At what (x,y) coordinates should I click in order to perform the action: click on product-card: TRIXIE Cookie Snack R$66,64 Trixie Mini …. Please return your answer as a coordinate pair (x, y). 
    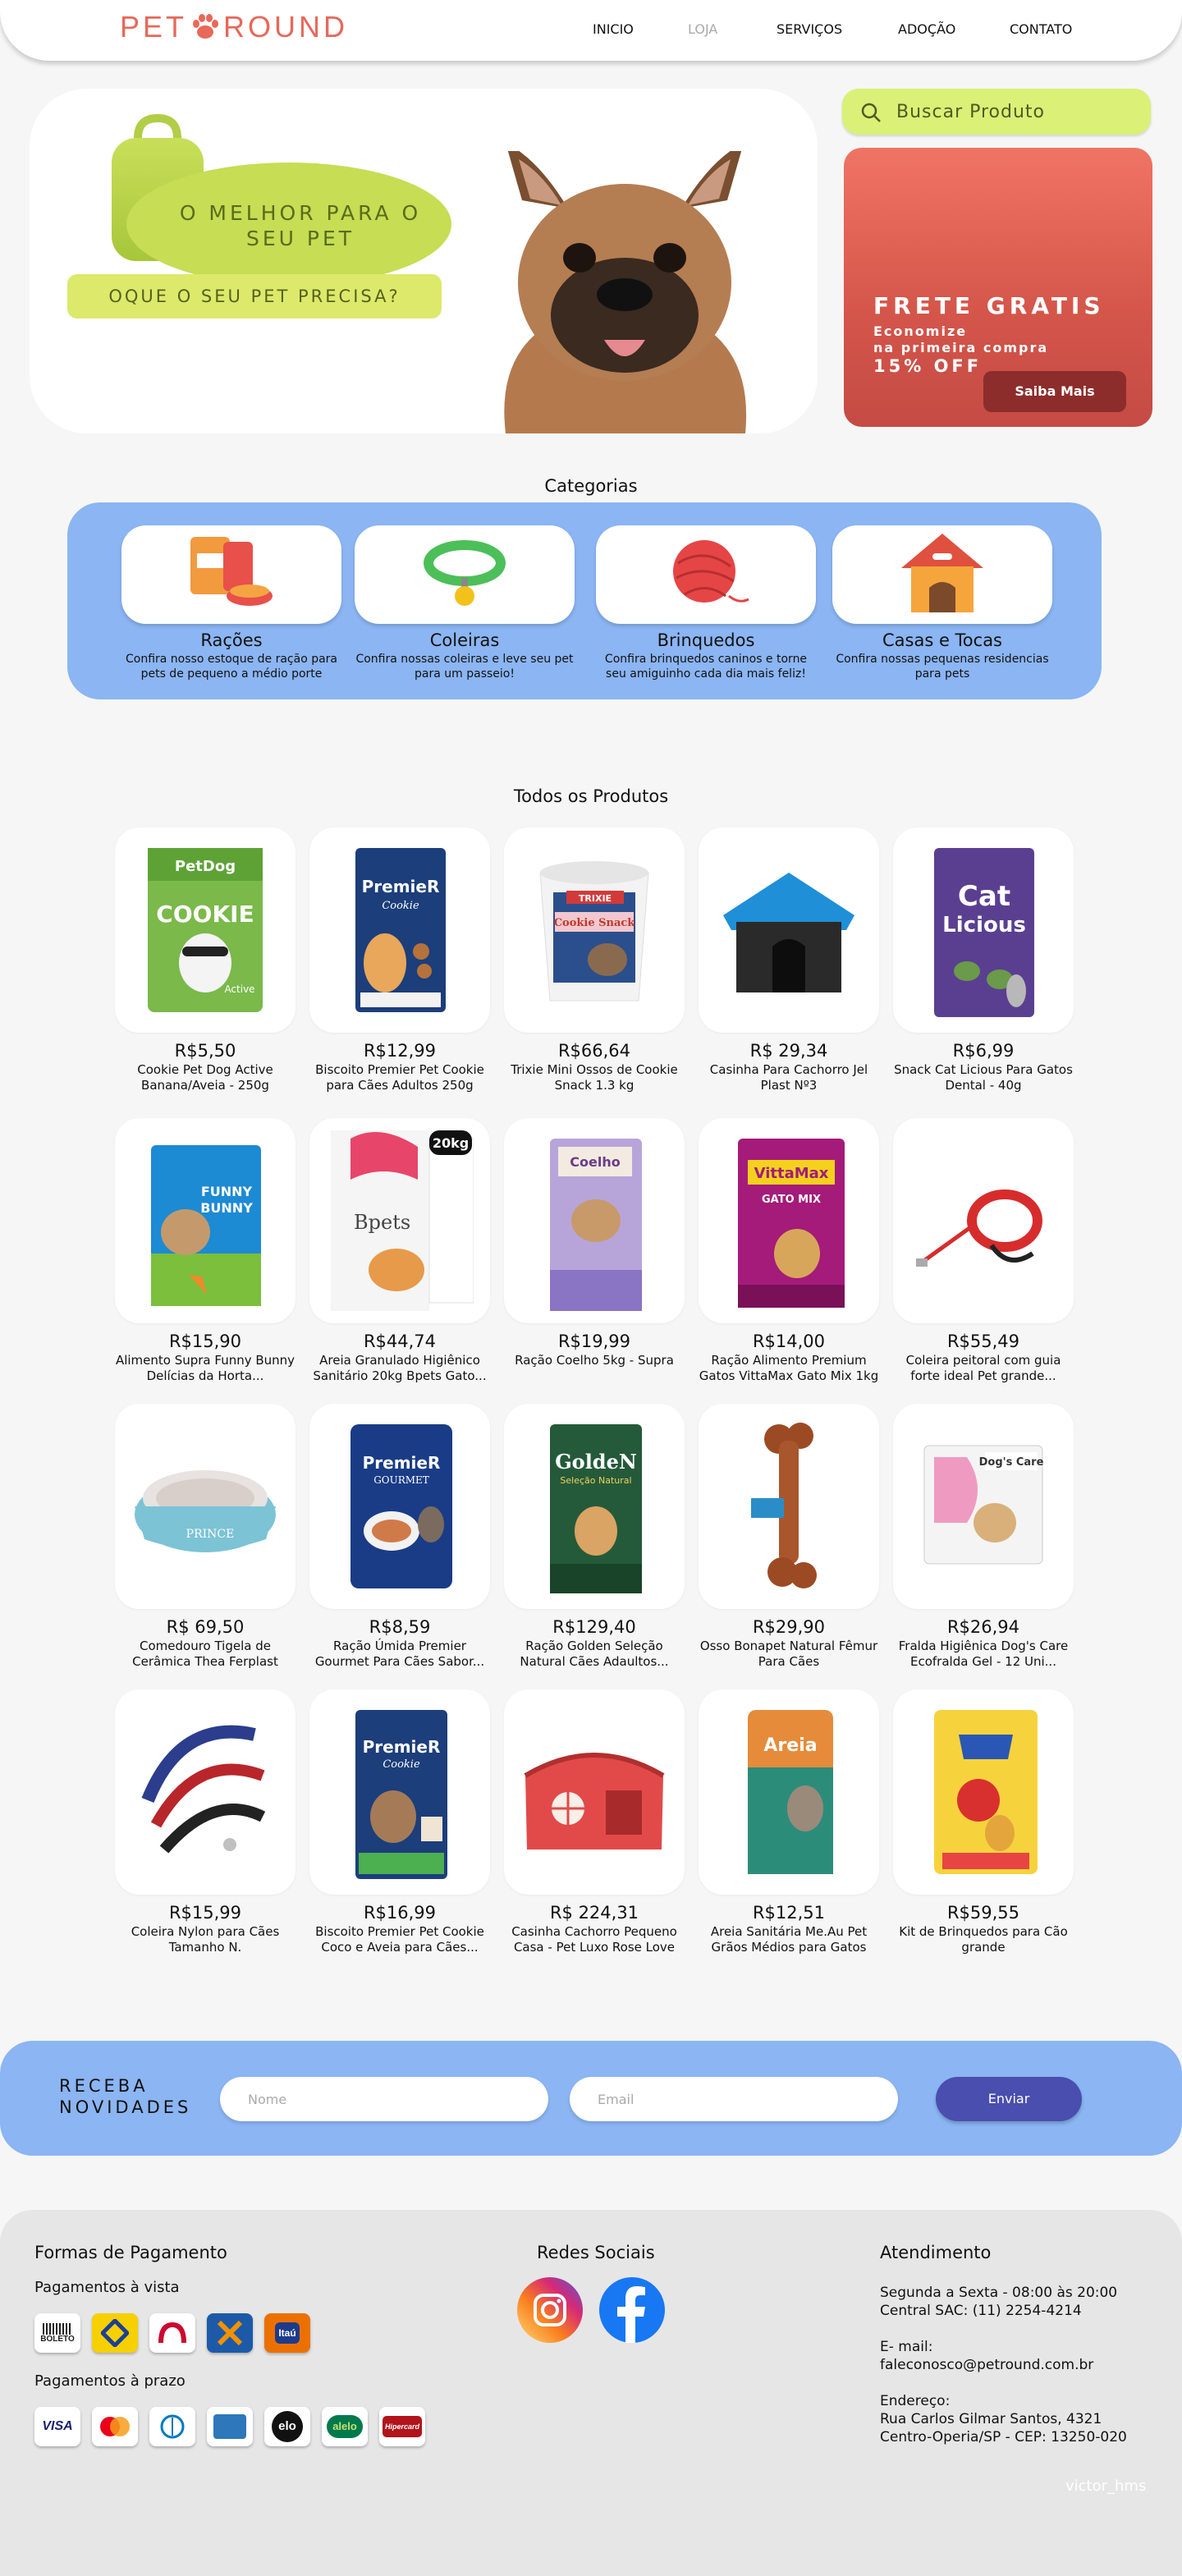
    Looking at the image, I should click on (594, 960).